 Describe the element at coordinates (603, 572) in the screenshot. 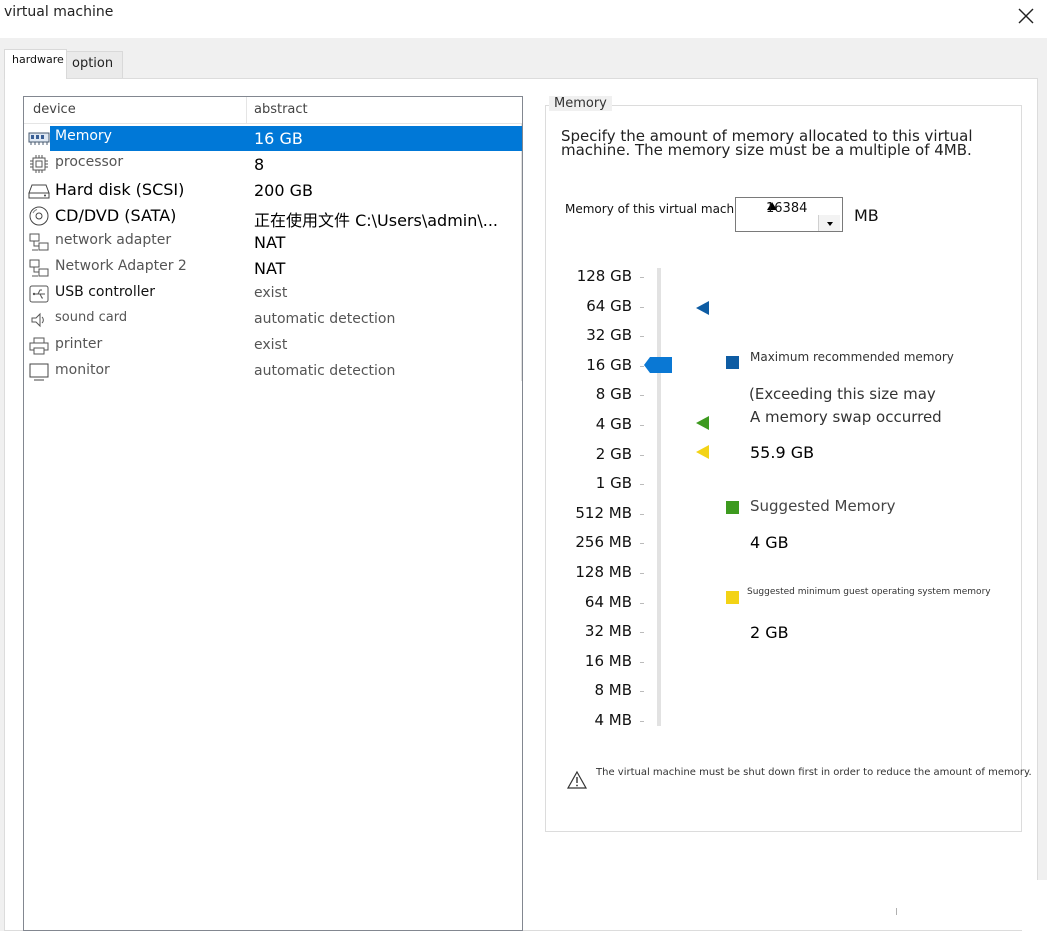

I see `scale-label: 128 MB` at that location.